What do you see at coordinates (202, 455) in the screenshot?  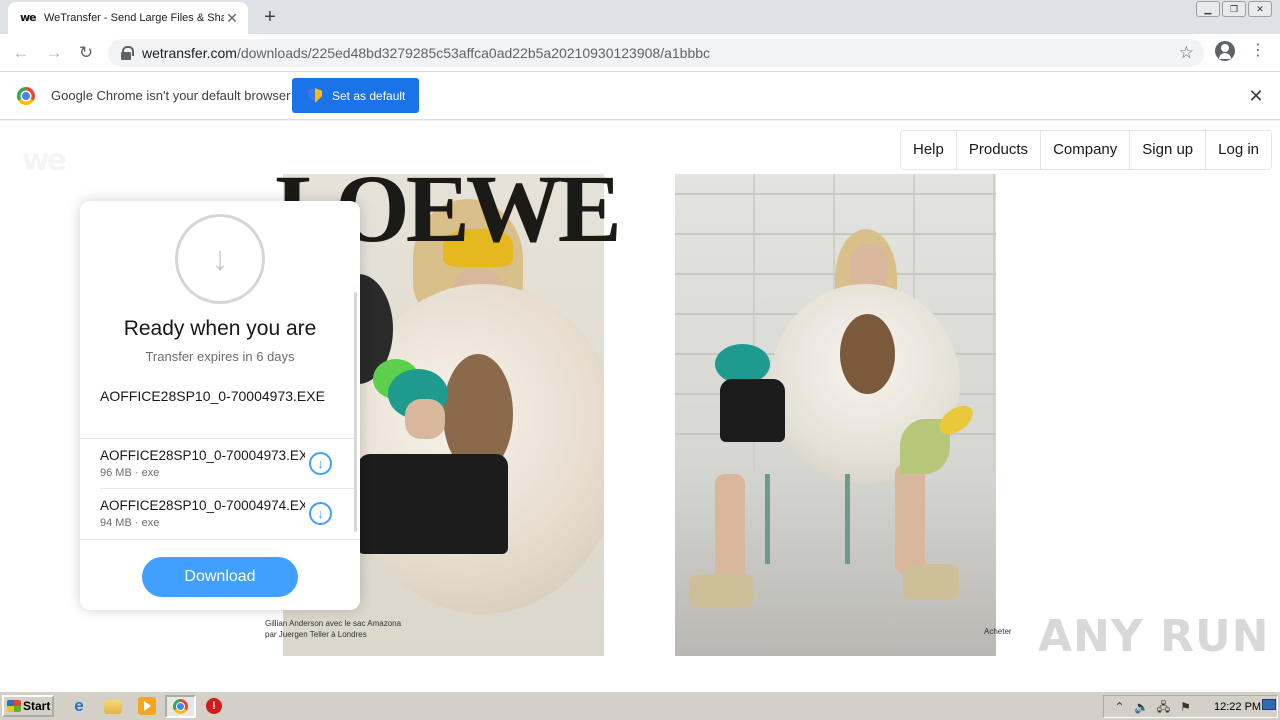 I see `file-name: AOFFICE28SP10_0-70004973.EXE` at bounding box center [202, 455].